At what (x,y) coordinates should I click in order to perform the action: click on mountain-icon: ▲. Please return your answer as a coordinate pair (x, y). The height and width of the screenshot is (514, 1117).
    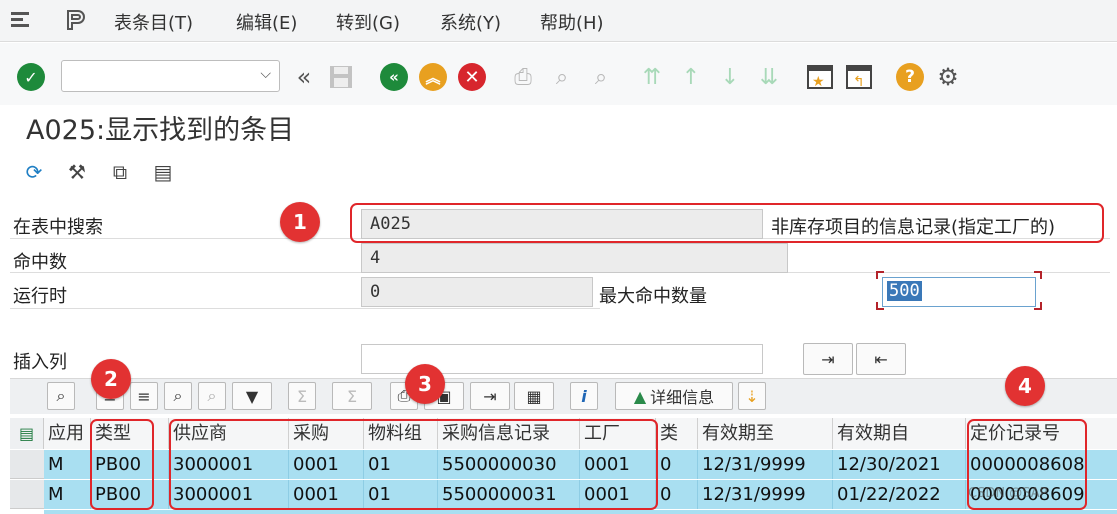
    Looking at the image, I should click on (640, 396).